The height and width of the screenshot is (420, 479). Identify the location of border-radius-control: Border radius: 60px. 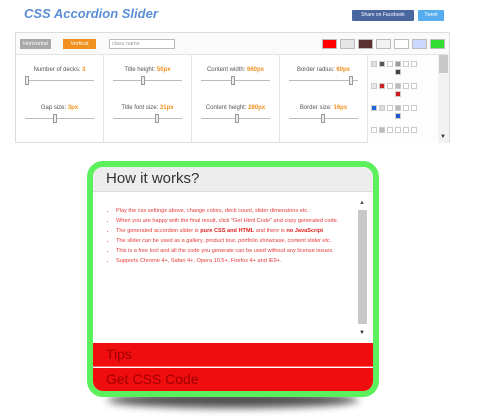
(323, 82).